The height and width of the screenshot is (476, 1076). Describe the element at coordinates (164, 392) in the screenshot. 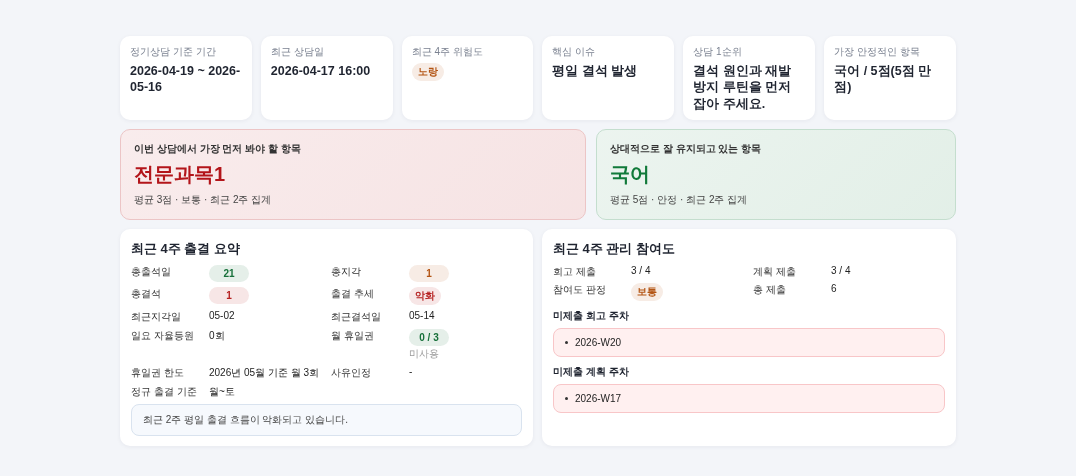

I see `field-label: 정규 출결 기준` at that location.